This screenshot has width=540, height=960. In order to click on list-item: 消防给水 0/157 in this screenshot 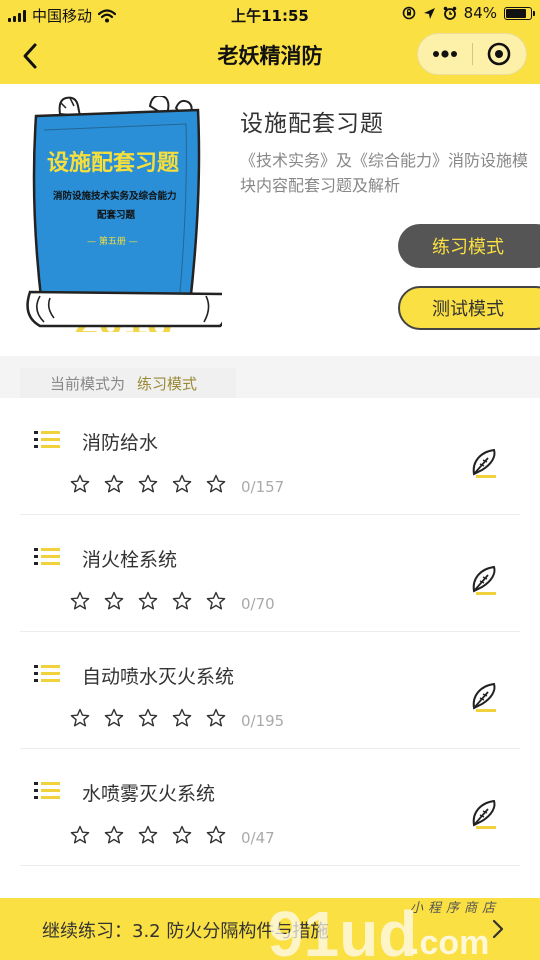, I will do `click(270, 456)`.